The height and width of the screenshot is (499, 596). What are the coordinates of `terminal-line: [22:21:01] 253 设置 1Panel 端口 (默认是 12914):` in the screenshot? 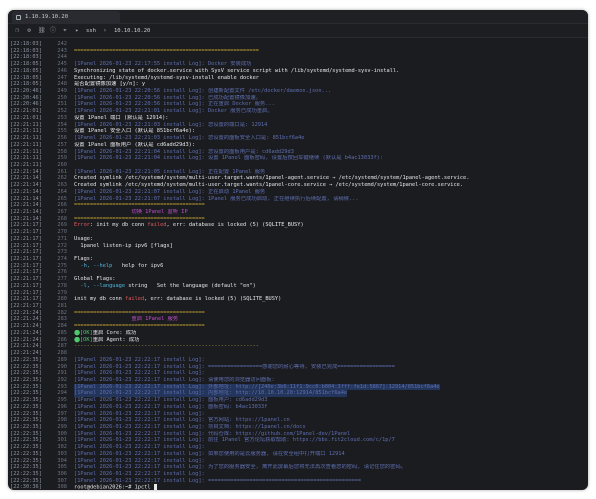 It's located at (299, 118).